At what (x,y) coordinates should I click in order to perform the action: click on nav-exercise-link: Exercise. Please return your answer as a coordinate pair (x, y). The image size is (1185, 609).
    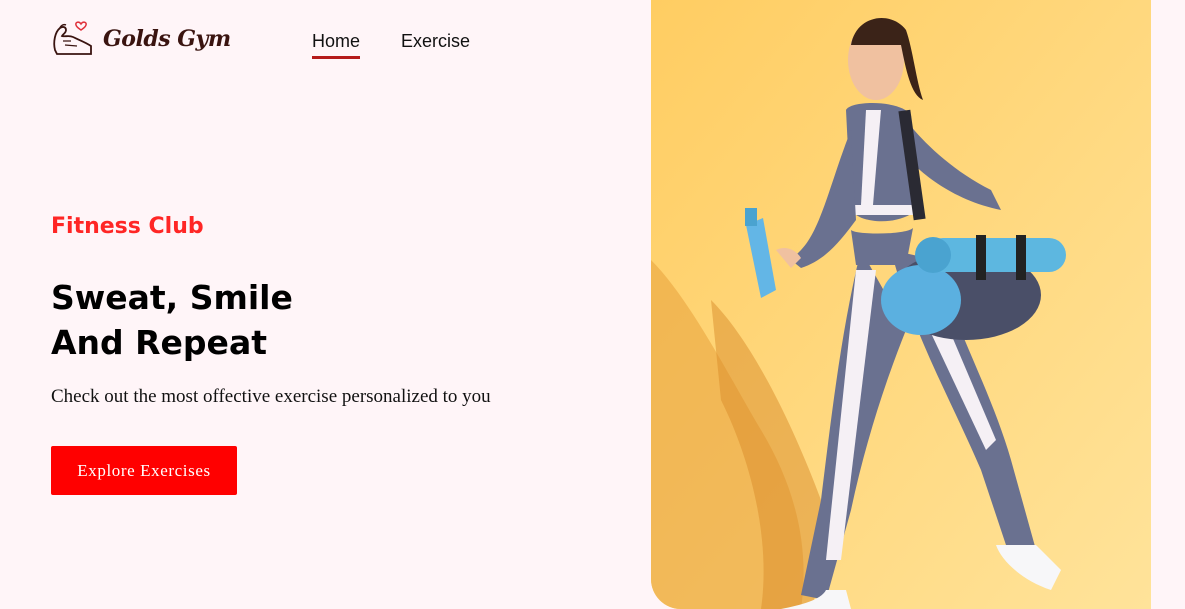
    Looking at the image, I should click on (435, 45).